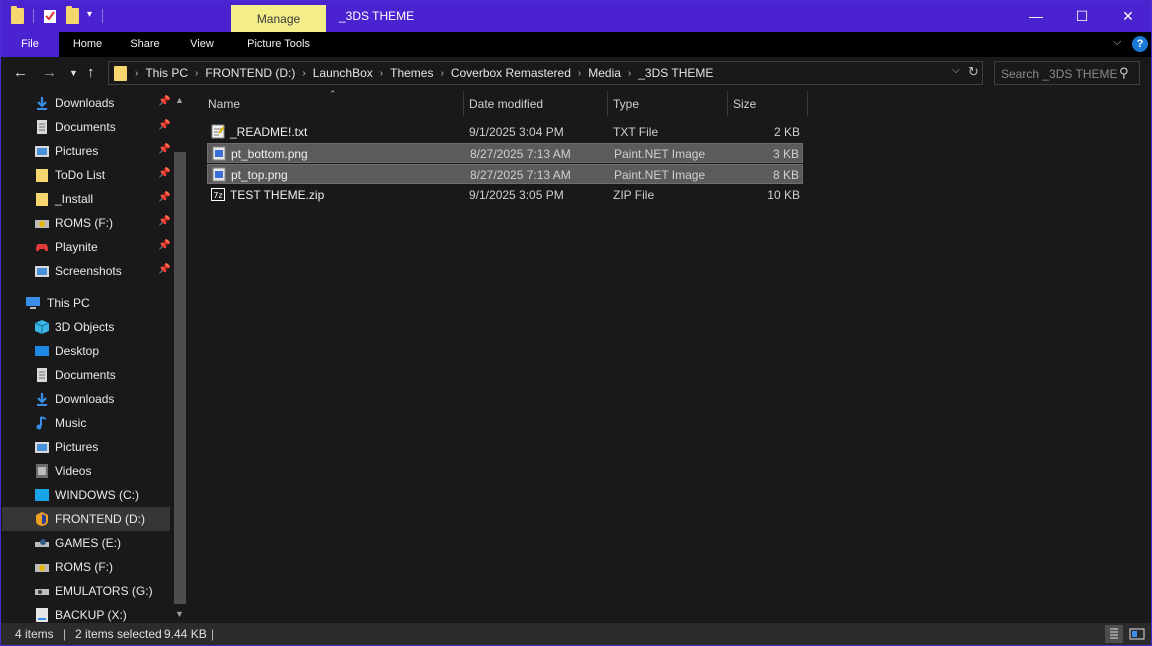 Image resolution: width=1152 pixels, height=646 pixels. Describe the element at coordinates (675, 73) in the screenshot. I see `breadcrumb-item: _3DS THEME` at that location.